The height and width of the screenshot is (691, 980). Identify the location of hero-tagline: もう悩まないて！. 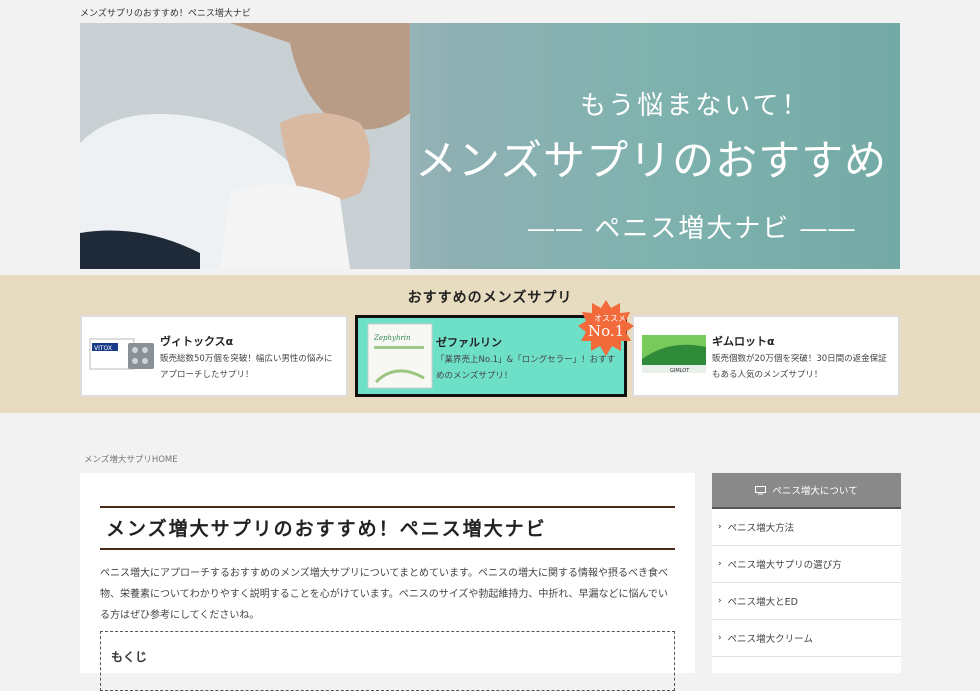
(695, 106).